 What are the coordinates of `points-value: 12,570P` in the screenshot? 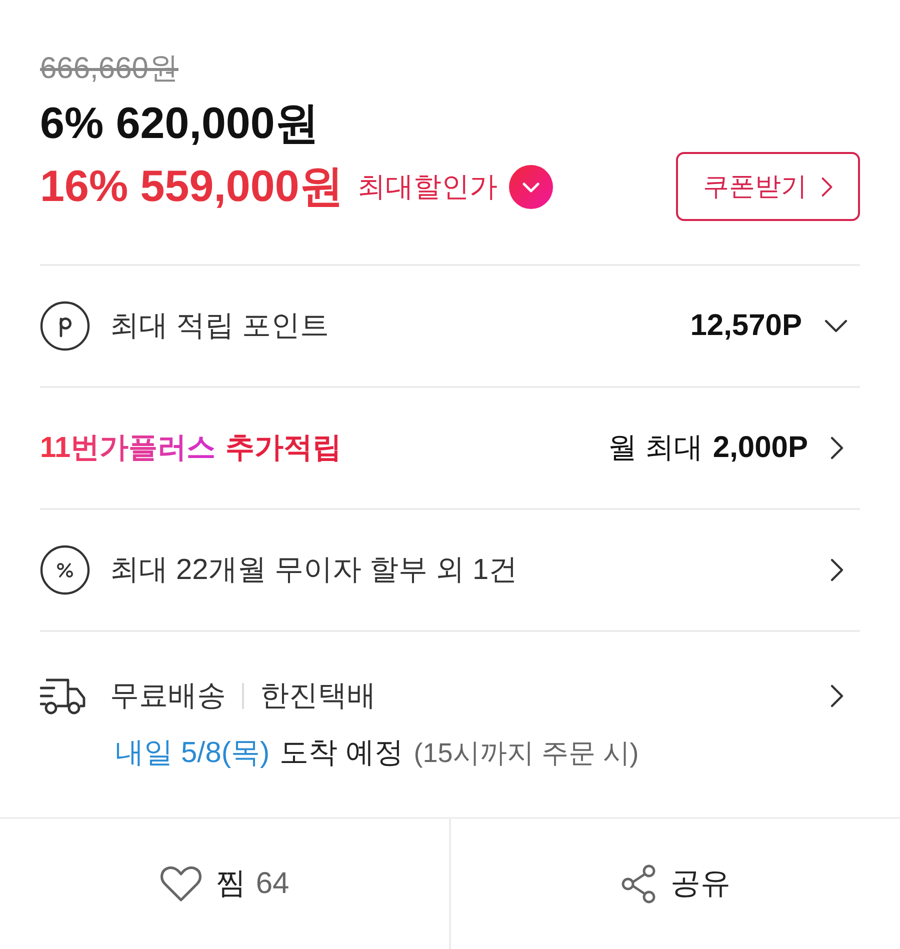 It's located at (746, 326).